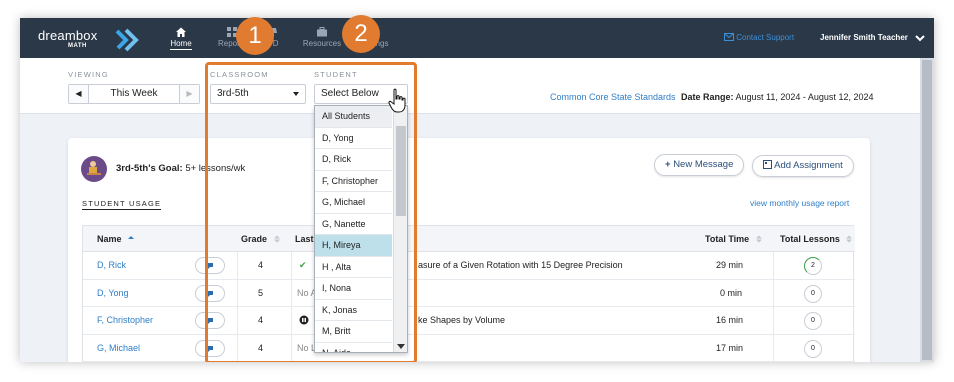 The width and height of the screenshot is (954, 382). I want to click on student-name-link: D, Rick, so click(111, 265).